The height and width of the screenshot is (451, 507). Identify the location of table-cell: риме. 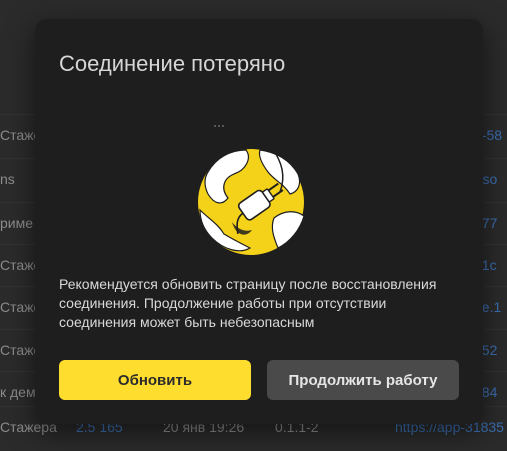
(17, 223).